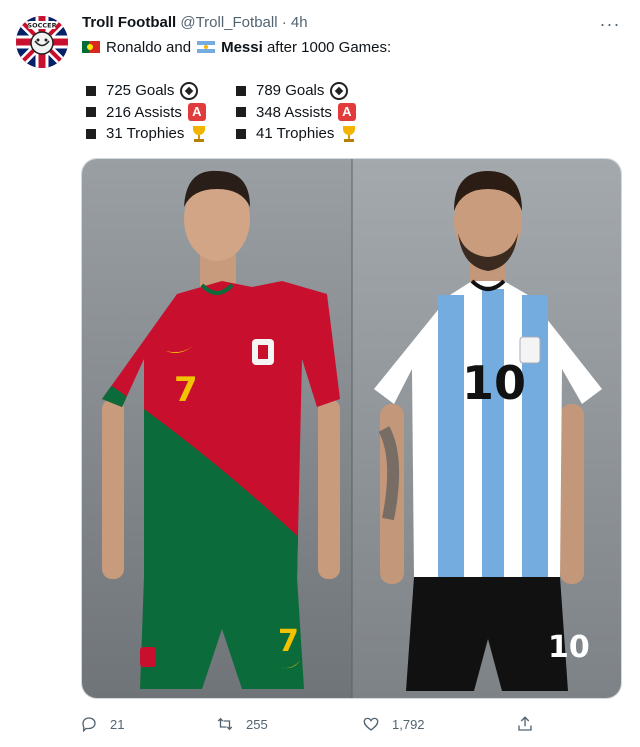 This screenshot has width=640, height=747. Describe the element at coordinates (494, 383) in the screenshot. I see `messi-shirt-number: 10` at that location.